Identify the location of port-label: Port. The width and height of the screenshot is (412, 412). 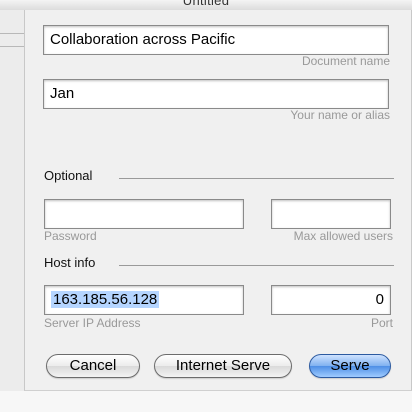
(381, 323).